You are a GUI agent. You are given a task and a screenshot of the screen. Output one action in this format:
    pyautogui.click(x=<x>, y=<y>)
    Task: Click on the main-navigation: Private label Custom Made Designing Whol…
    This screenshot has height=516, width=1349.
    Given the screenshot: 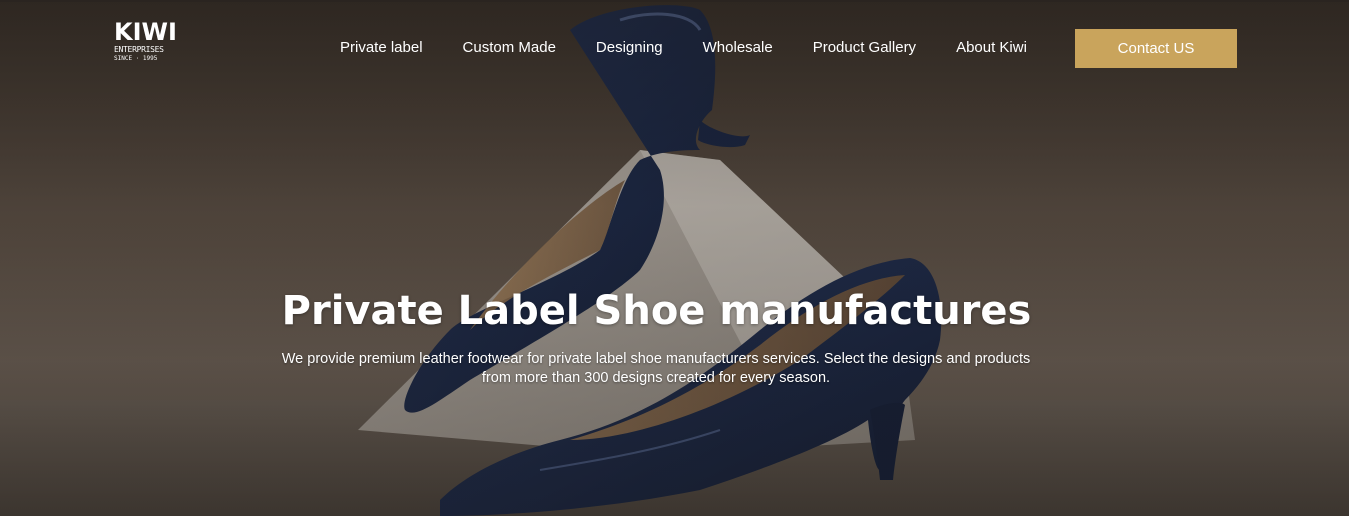 What is the action you would take?
    pyautogui.click(x=683, y=48)
    